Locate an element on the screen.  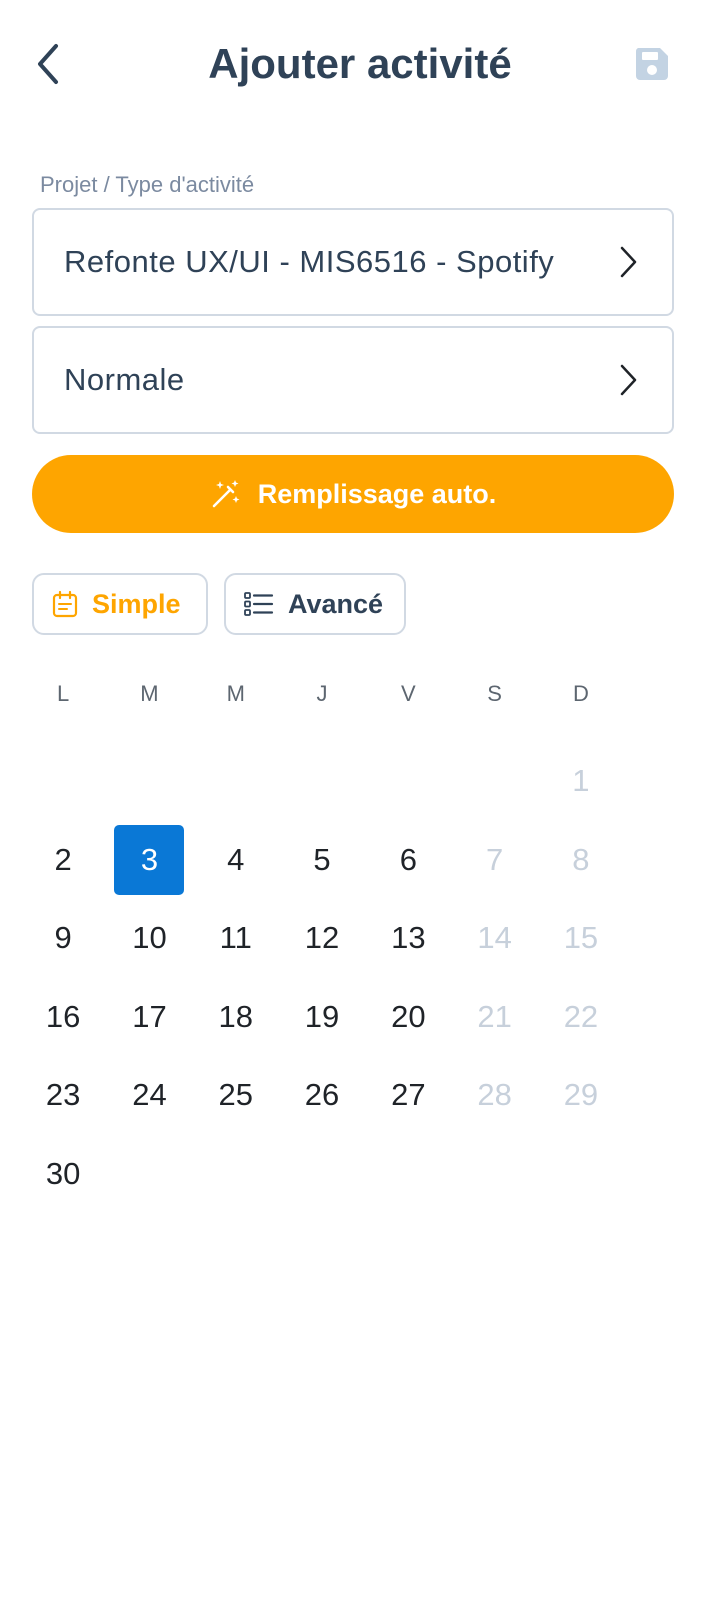
mode-simple-label: Simple is located at coordinates (136, 603).